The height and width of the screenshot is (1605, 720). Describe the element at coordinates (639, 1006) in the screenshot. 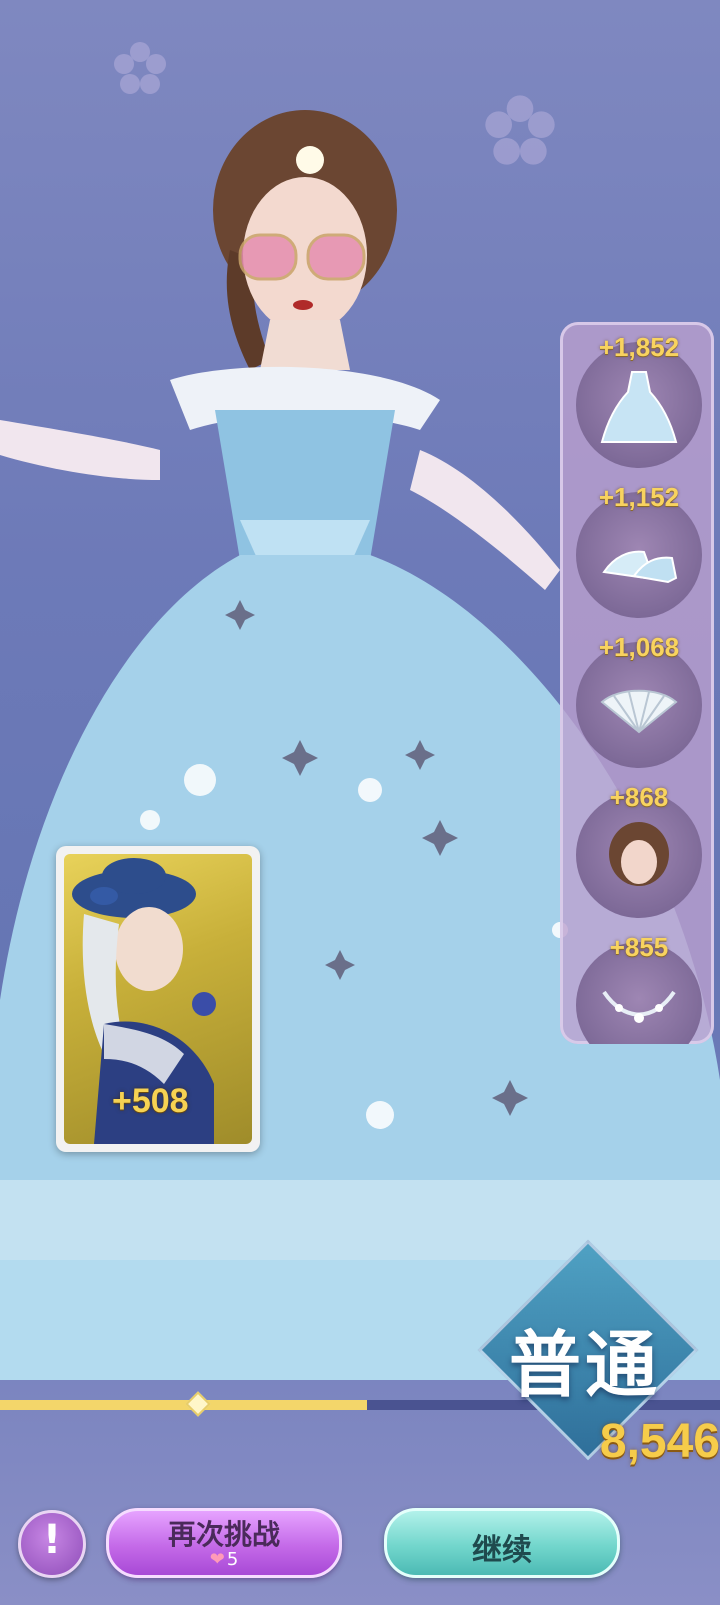

I see `necklace-icon` at that location.